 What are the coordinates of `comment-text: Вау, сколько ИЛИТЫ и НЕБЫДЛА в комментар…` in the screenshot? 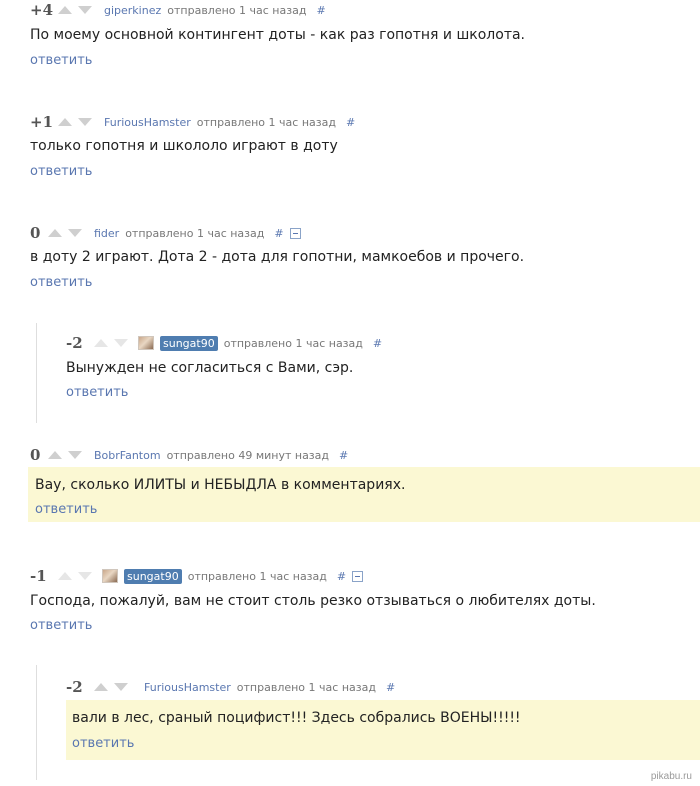 It's located at (220, 485).